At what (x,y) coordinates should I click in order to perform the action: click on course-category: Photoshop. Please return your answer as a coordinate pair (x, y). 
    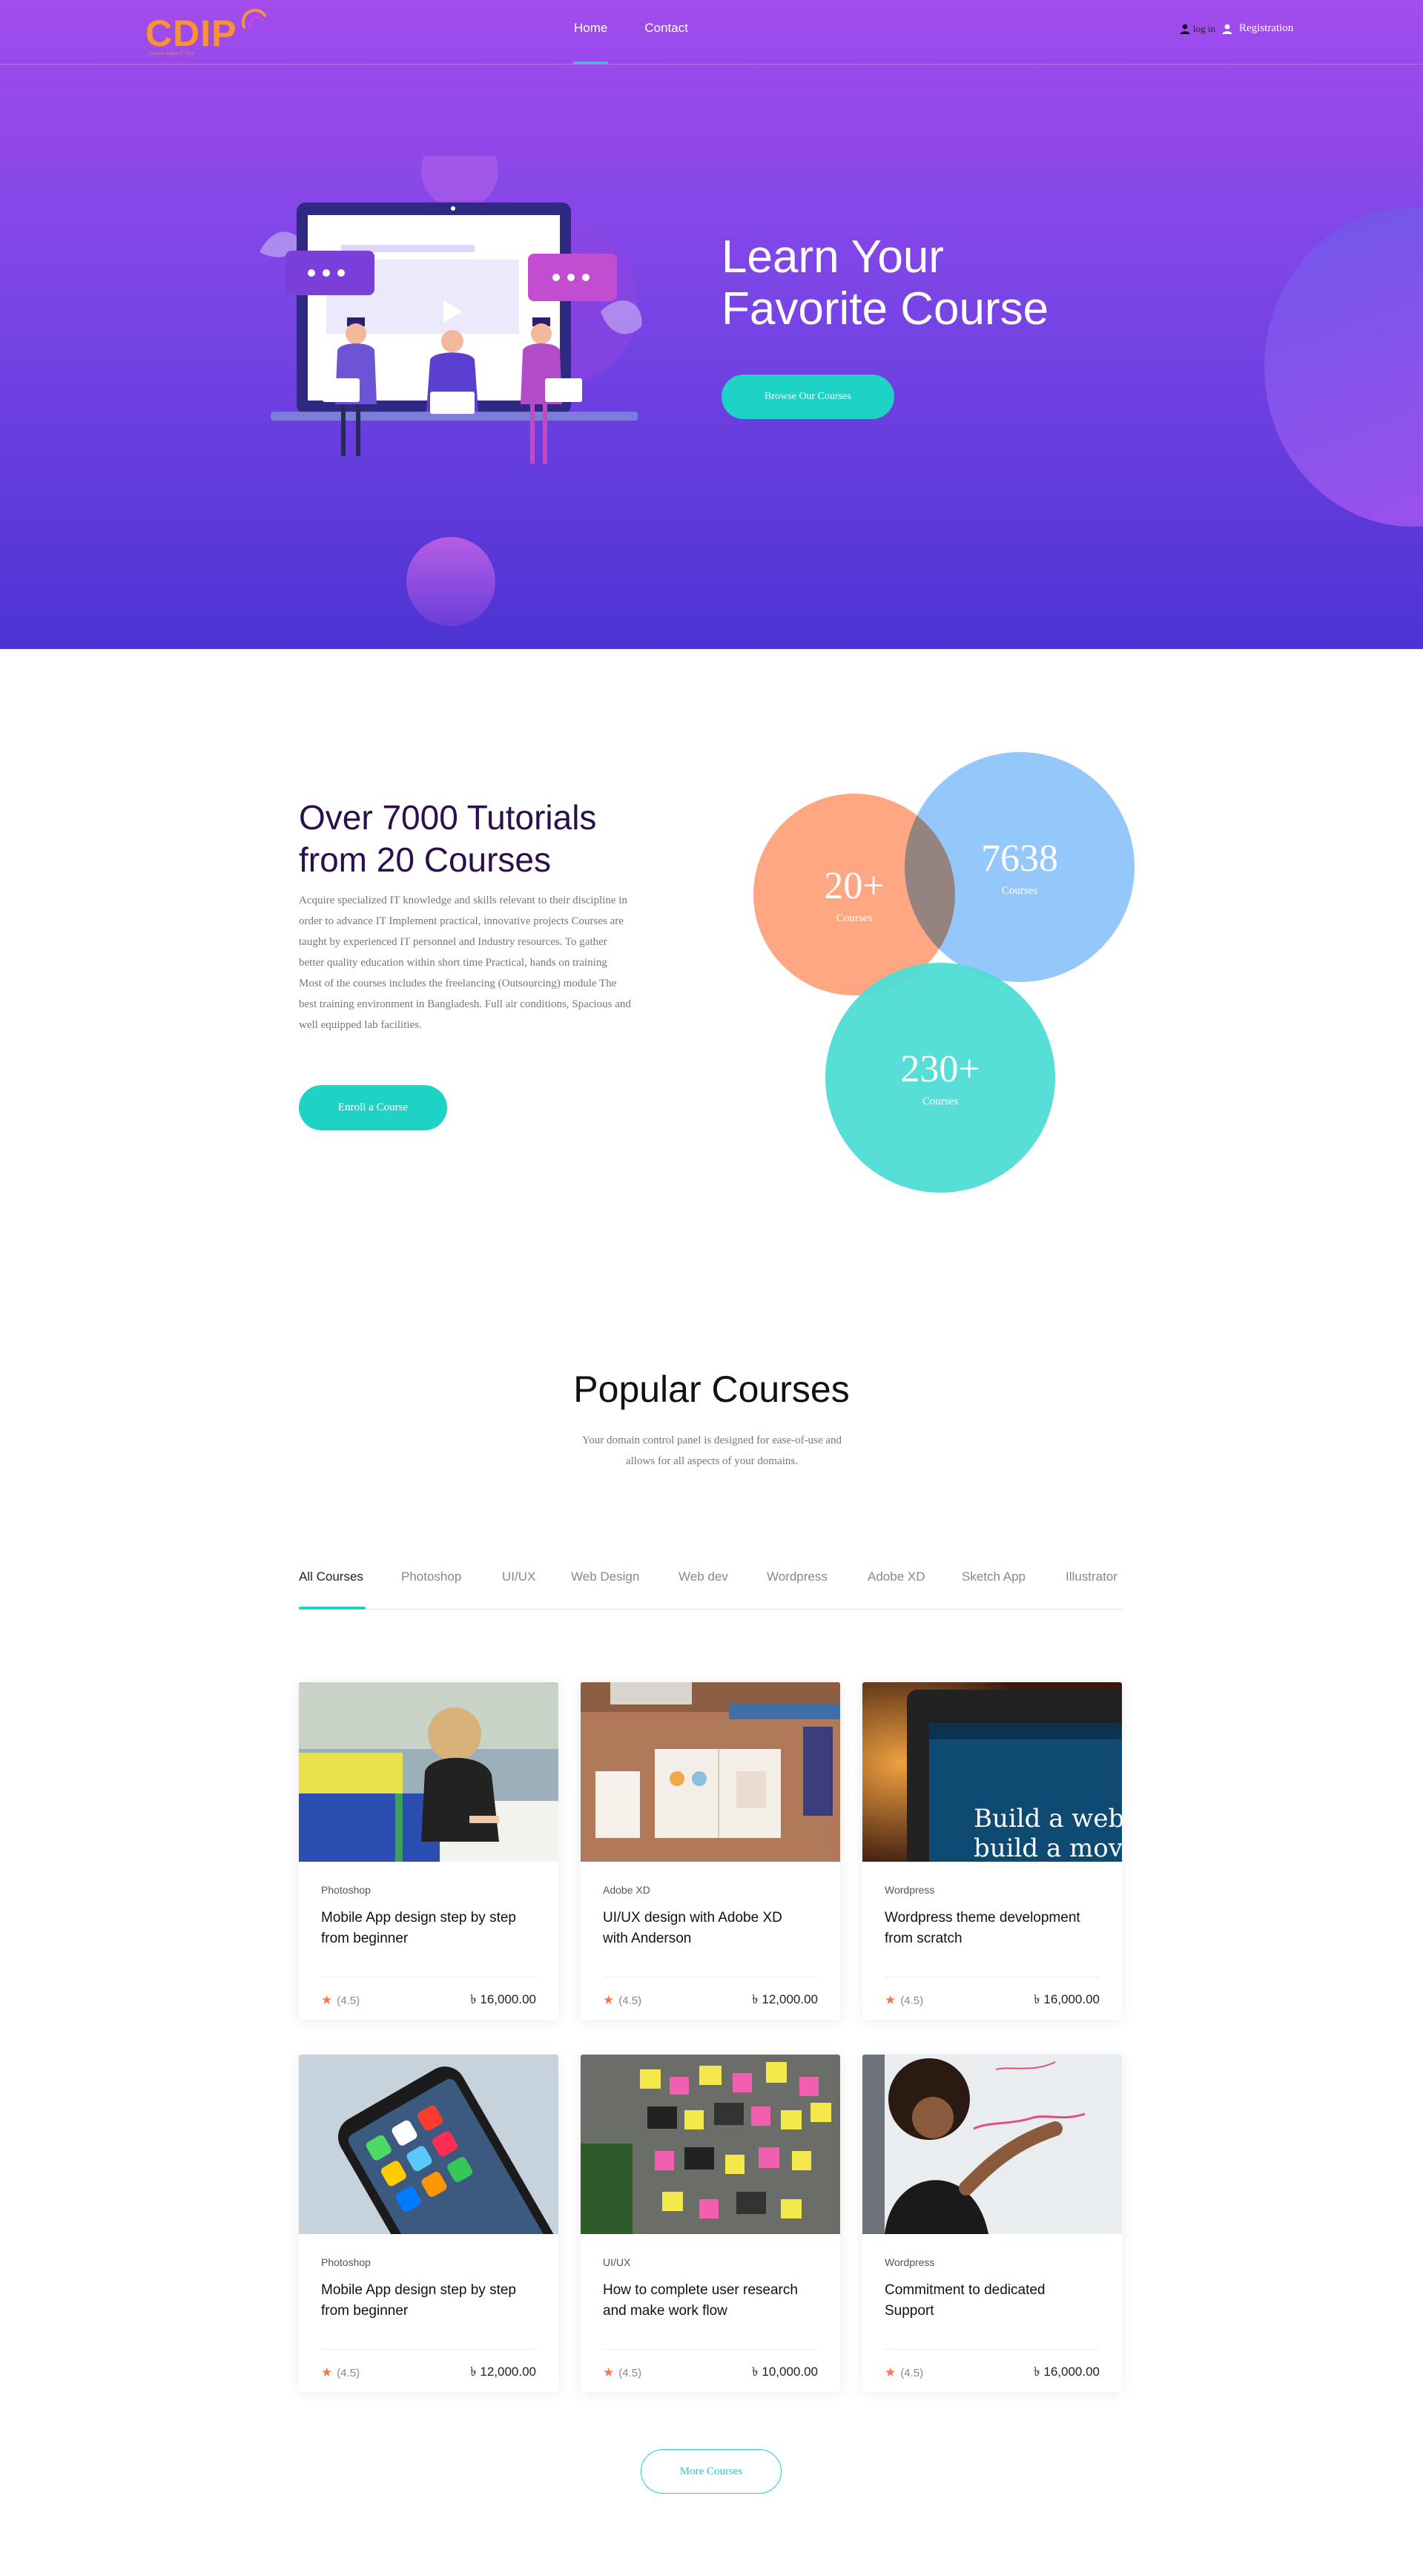
    Looking at the image, I should click on (346, 1890).